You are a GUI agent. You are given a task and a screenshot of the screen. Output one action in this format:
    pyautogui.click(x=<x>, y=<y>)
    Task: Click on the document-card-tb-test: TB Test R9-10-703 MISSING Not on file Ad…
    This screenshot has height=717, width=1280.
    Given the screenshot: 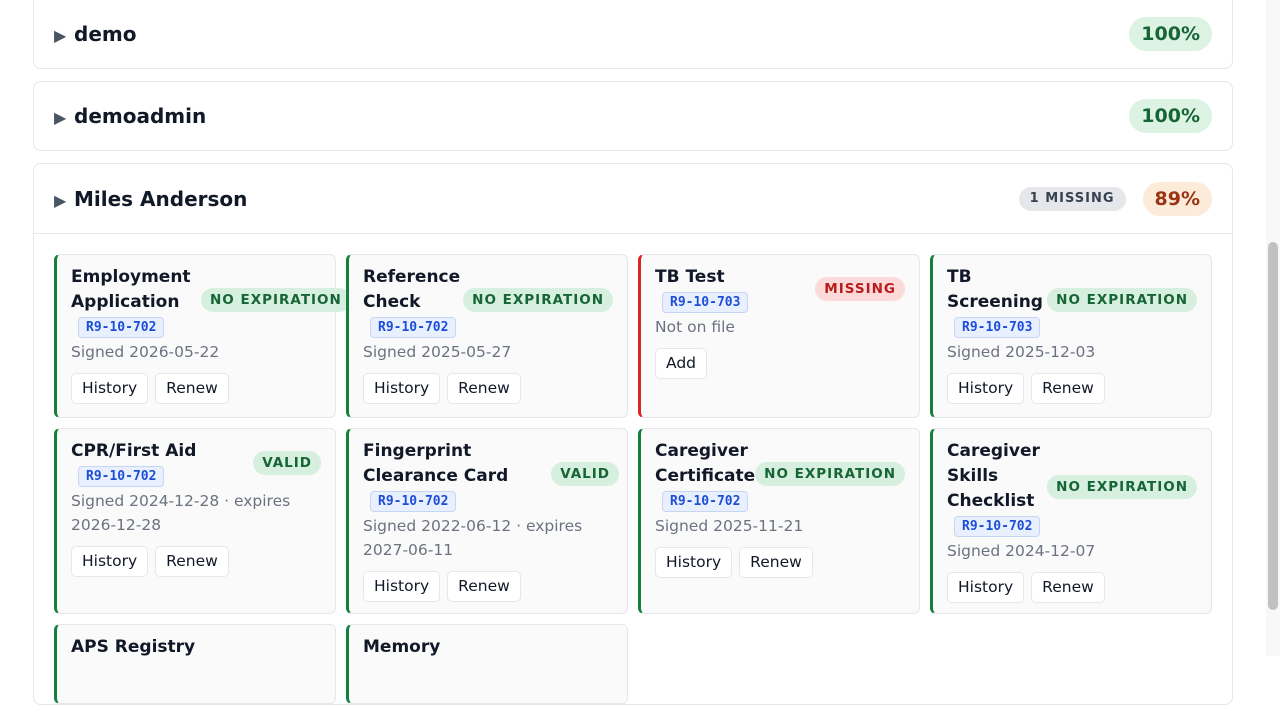 What is the action you would take?
    pyautogui.click(x=779, y=336)
    